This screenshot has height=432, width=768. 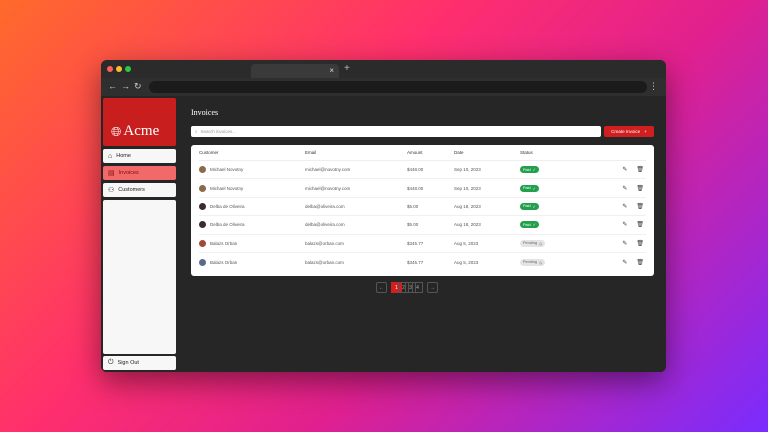 What do you see at coordinates (119, 69) in the screenshot?
I see `minimize-window-dot` at bounding box center [119, 69].